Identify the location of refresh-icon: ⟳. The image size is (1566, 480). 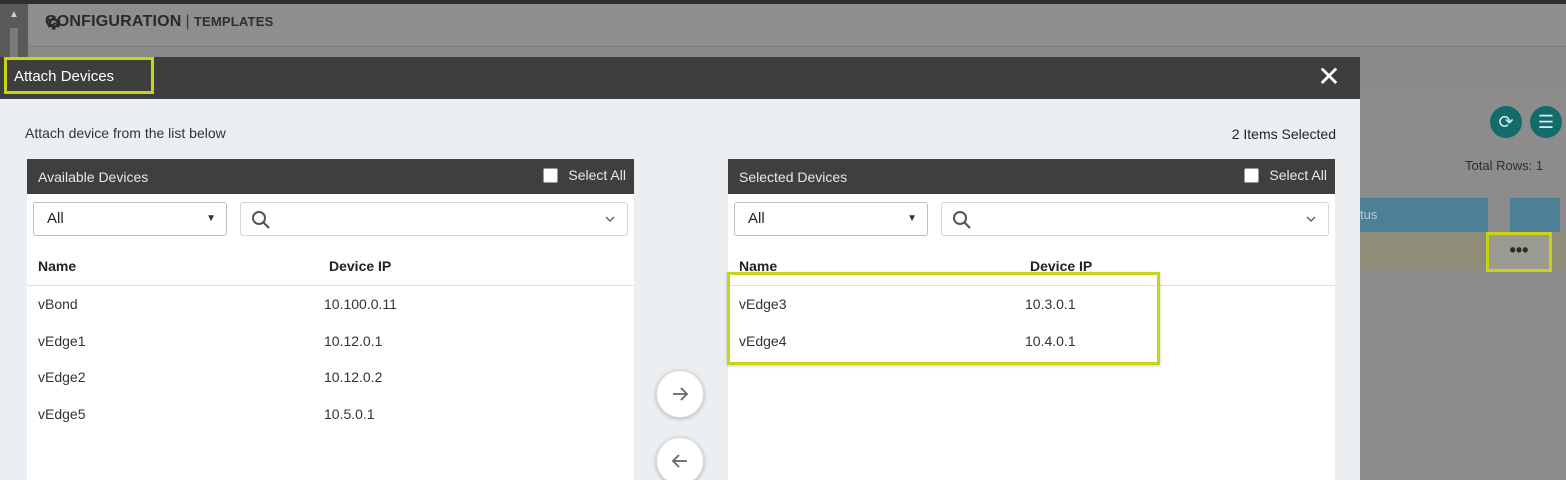
(1506, 122).